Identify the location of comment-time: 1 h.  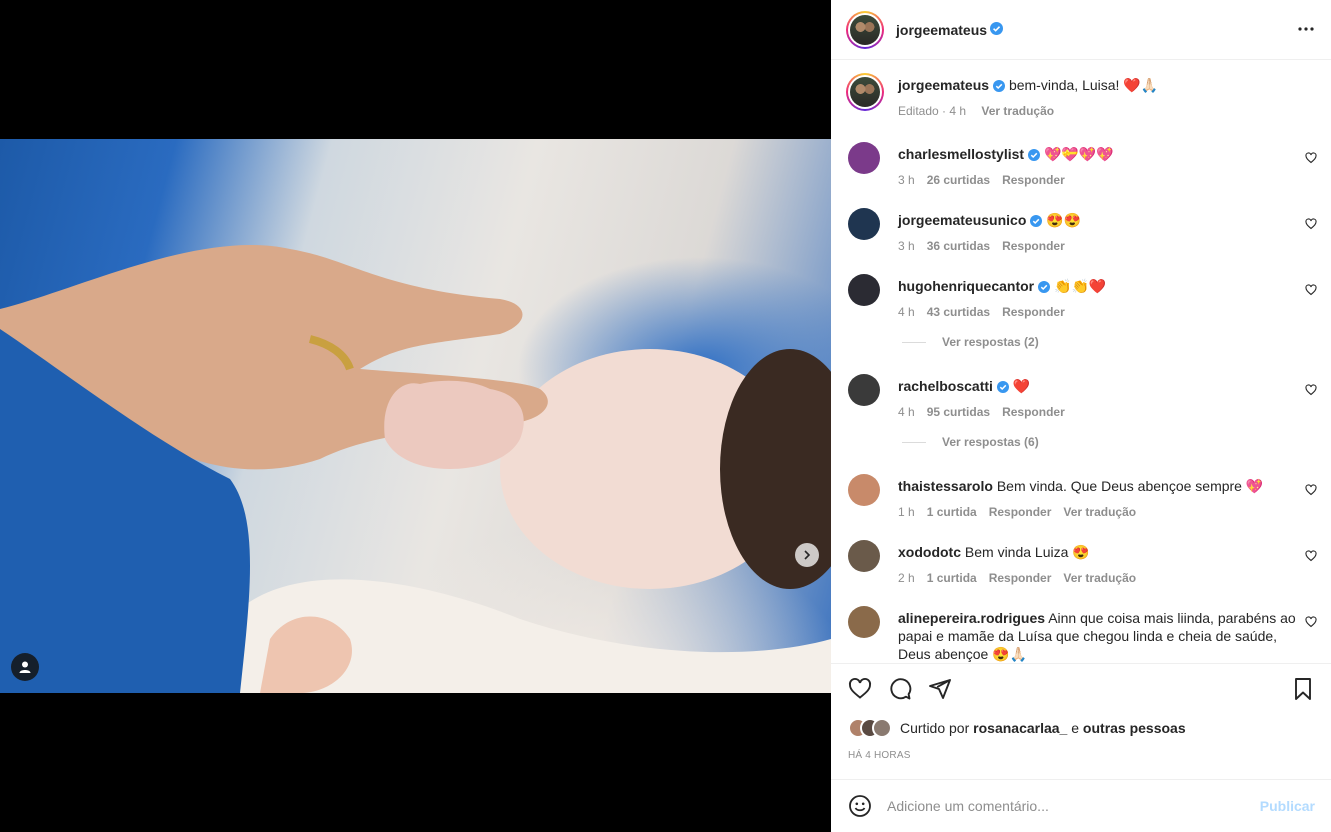
(906, 512).